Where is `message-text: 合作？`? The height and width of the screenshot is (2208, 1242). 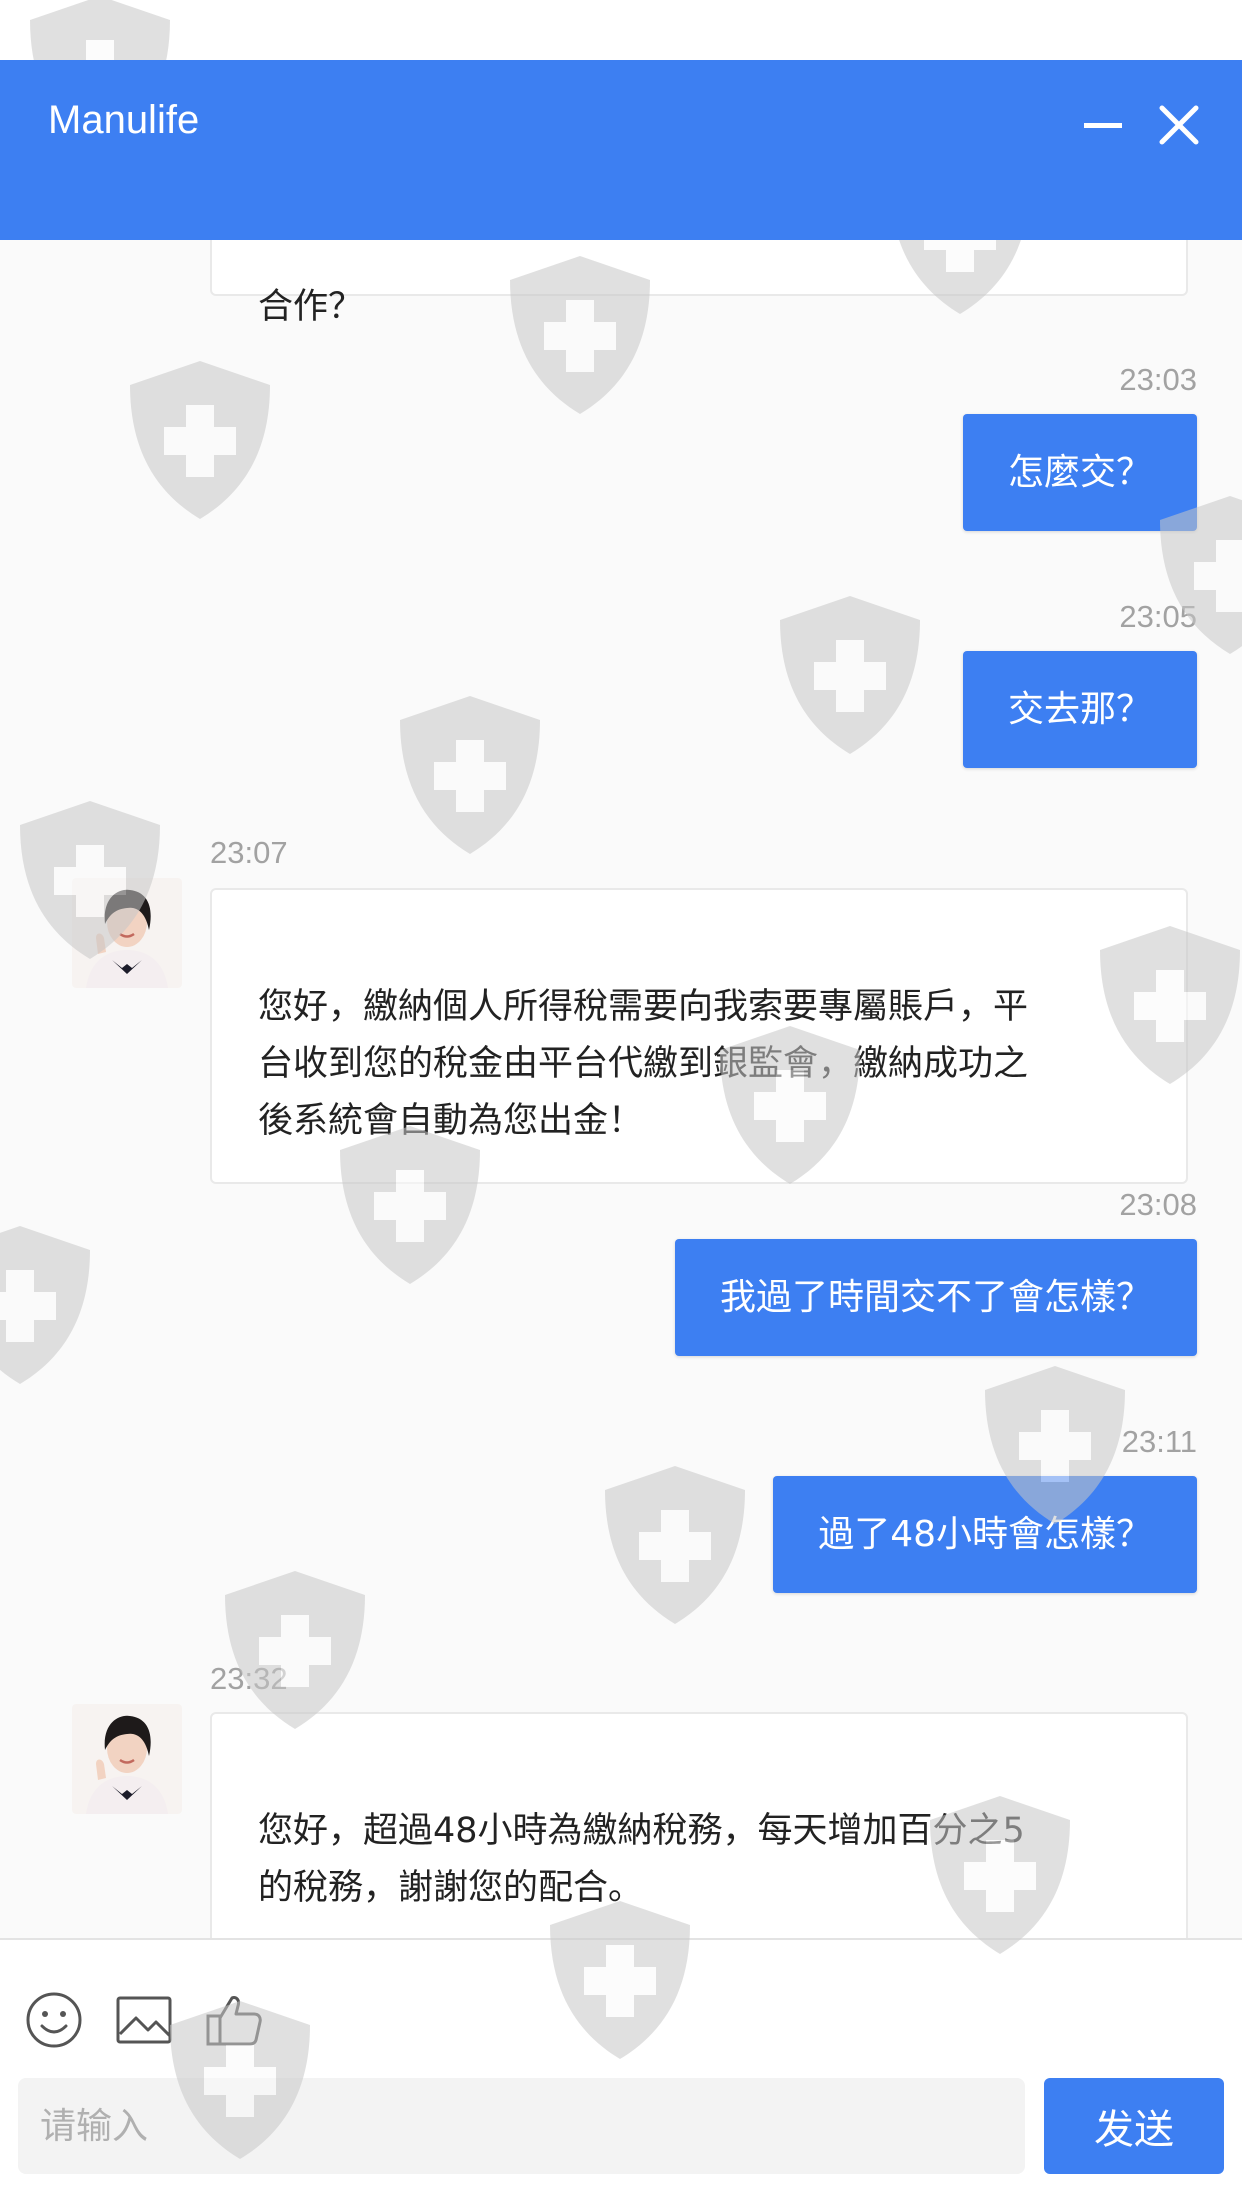 message-text: 合作？ is located at coordinates (311, 307).